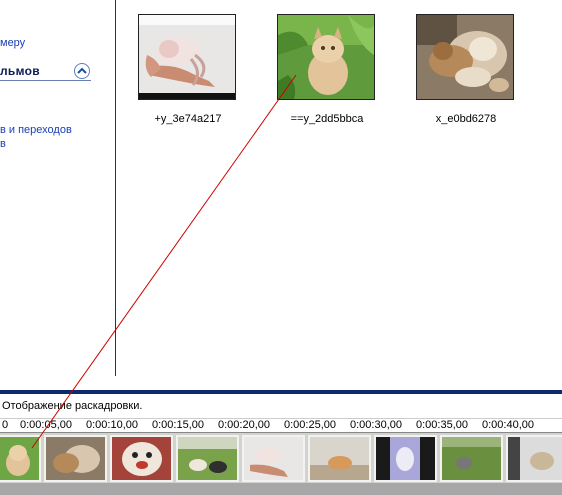 Image resolution: width=562 pixels, height=495 pixels. I want to click on ruler-tick-label: 0:00:20,00, so click(244, 425).